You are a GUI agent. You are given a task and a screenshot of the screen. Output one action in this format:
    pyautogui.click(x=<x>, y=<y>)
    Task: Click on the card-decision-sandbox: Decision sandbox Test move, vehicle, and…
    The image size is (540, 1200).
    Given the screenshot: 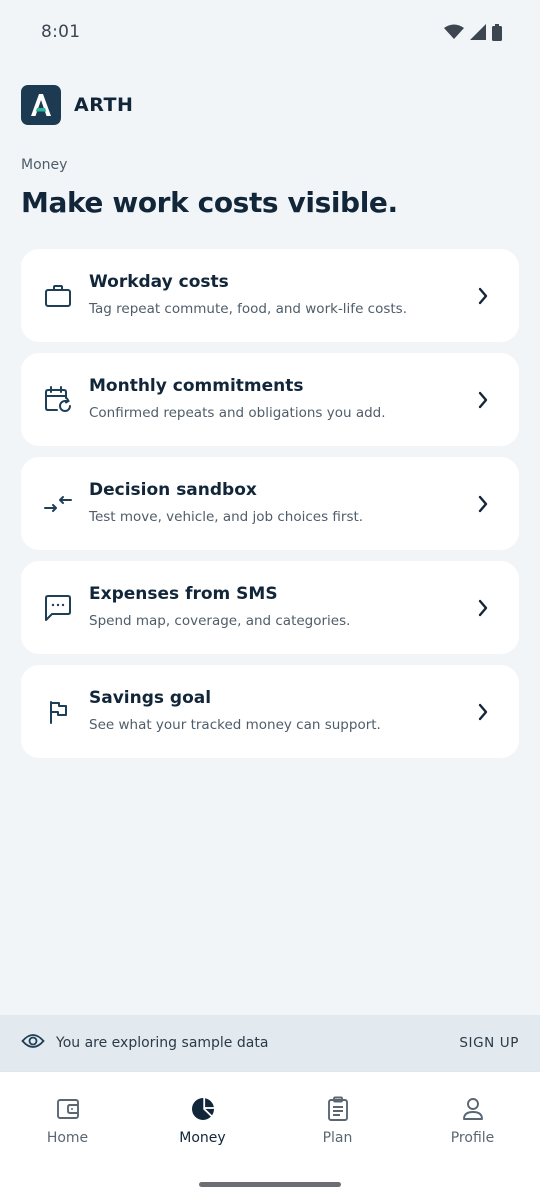 What is the action you would take?
    pyautogui.click(x=270, y=503)
    